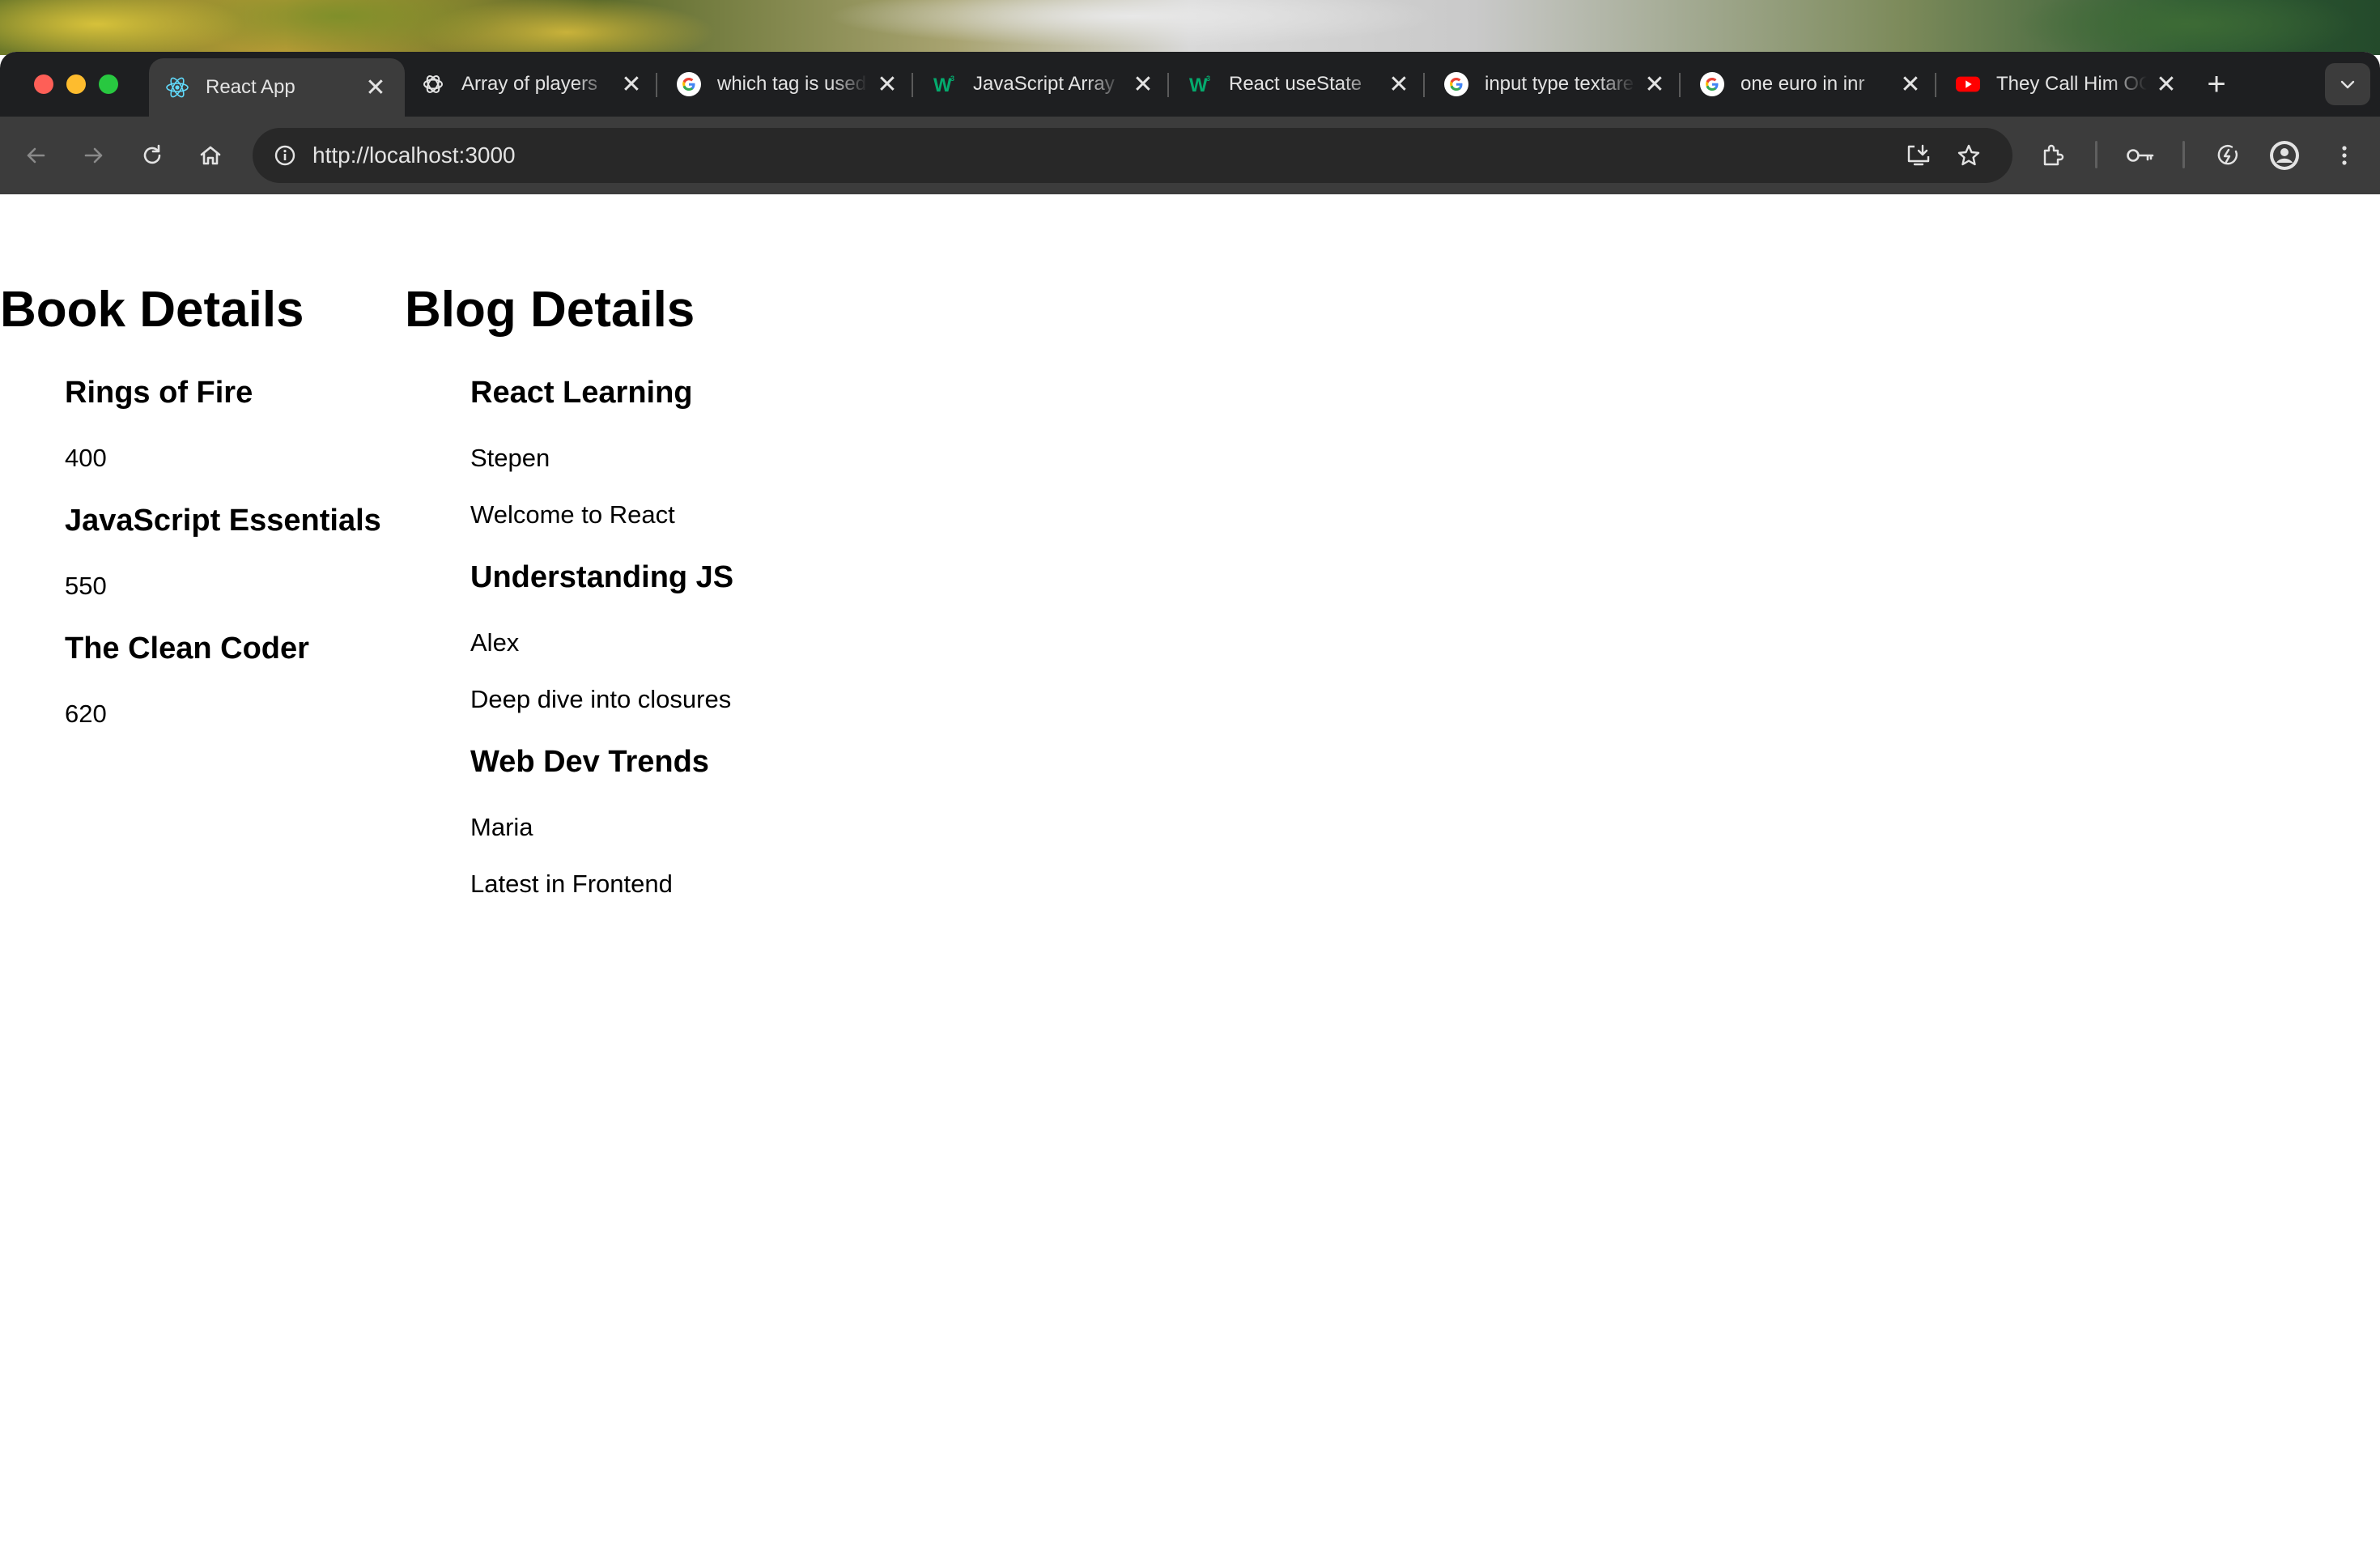 This screenshot has height=1548, width=2380. I want to click on address-bar: http://localhost:3000, so click(1132, 156).